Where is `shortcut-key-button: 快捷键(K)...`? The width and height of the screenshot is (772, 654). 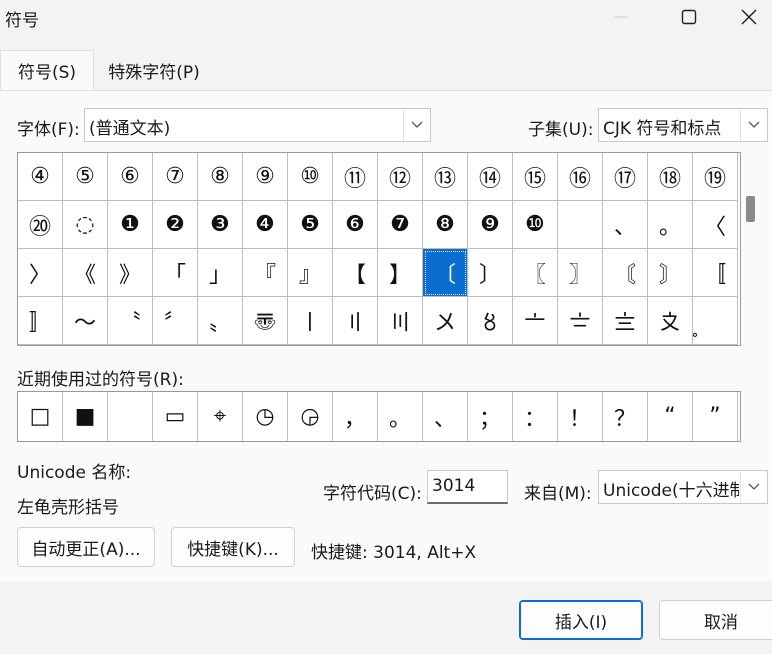 shortcut-key-button: 快捷键(K)... is located at coordinates (233, 547).